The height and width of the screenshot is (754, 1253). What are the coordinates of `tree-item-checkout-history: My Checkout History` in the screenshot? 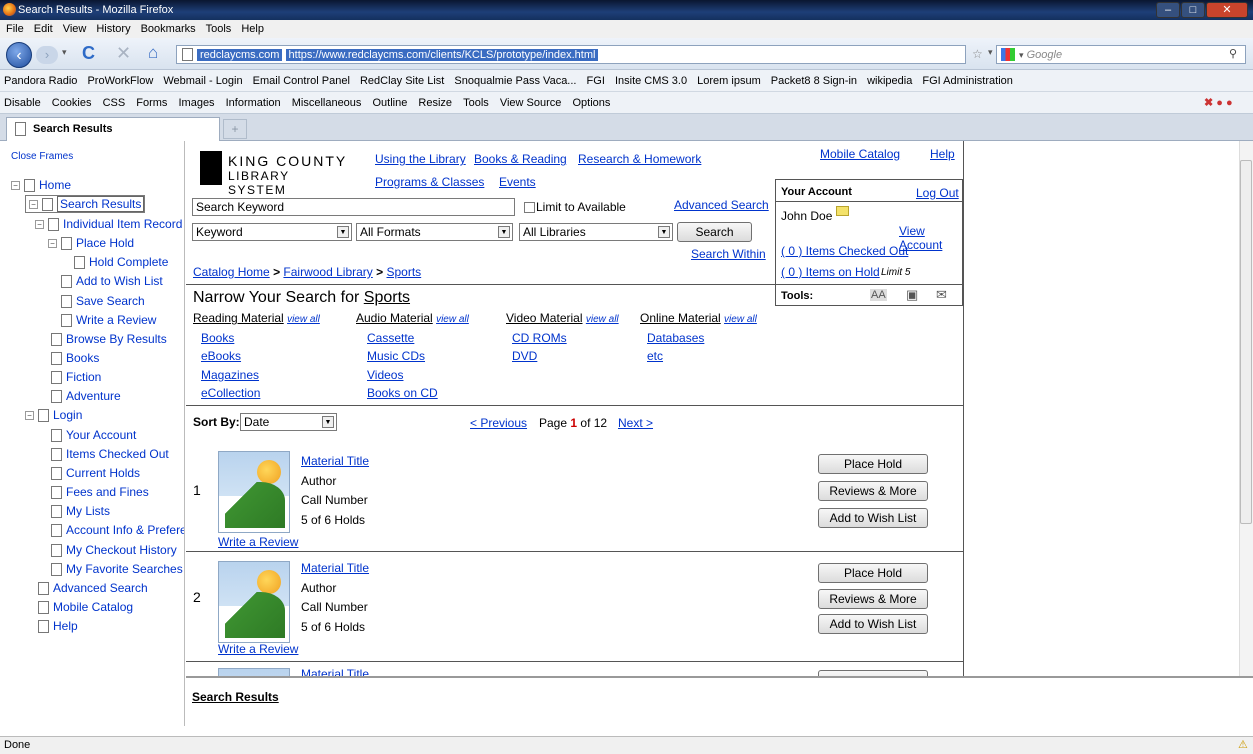 It's located at (114, 550).